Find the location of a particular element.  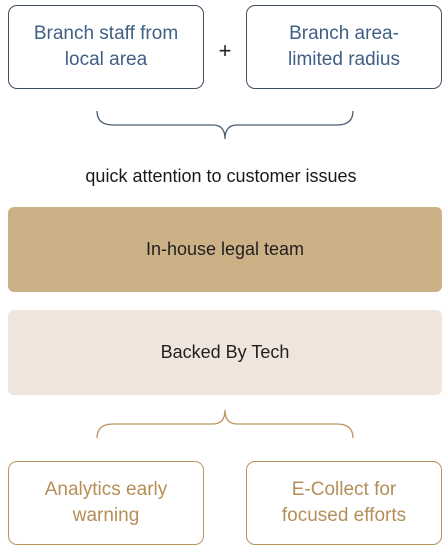

ecollect-box: E-Collect for focused efforts is located at coordinates (344, 503).